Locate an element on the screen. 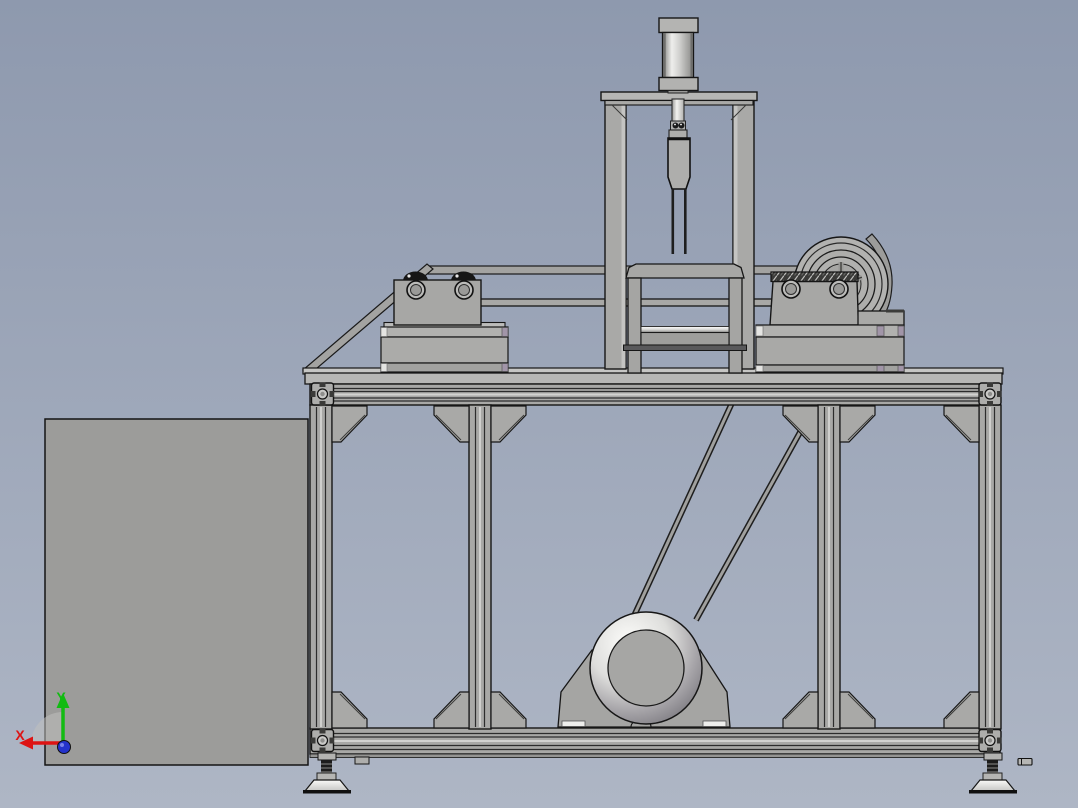 Image resolution: width=1078 pixels, height=808 pixels. top-beam is located at coordinates (655, 394).